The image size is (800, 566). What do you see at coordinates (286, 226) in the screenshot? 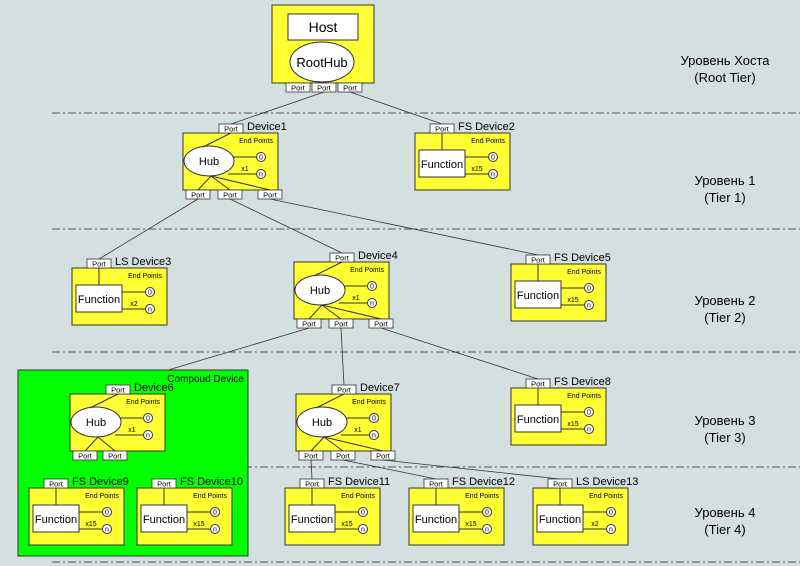
I see `link-d1-d4` at bounding box center [286, 226].